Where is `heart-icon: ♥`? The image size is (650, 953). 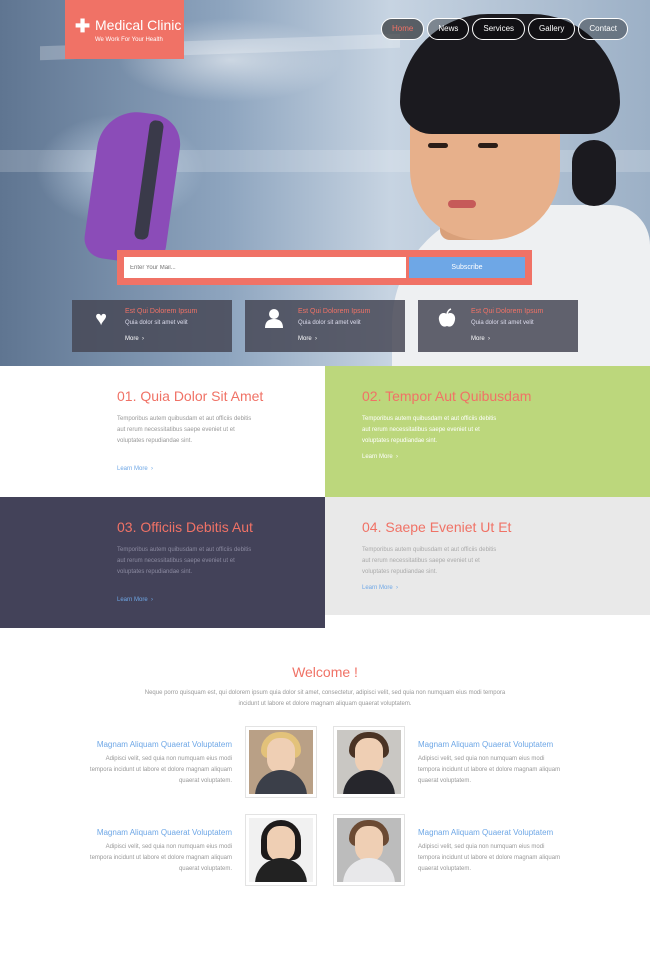
heart-icon: ♥ is located at coordinates (101, 319).